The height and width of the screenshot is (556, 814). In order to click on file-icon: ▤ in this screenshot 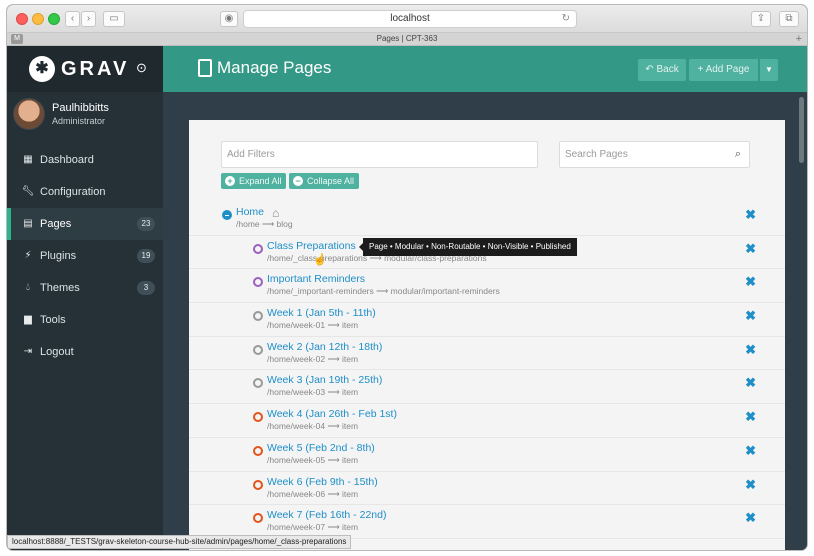, I will do `click(28, 223)`.